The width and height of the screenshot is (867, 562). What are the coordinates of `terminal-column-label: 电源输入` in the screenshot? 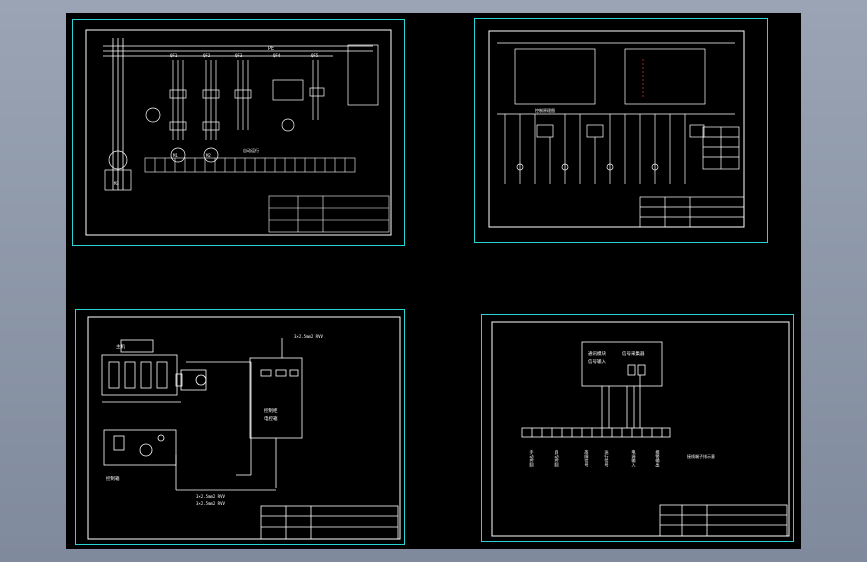 It's located at (634, 458).